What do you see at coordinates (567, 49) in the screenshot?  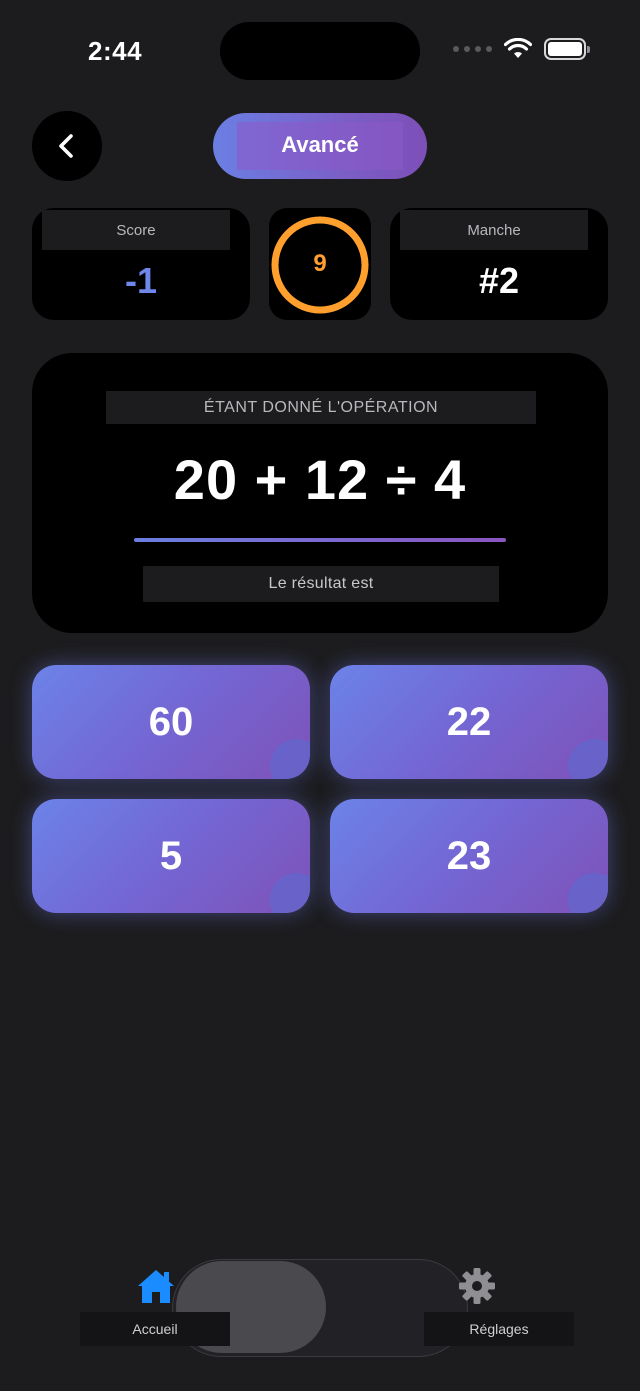 I see `battery-icon` at bounding box center [567, 49].